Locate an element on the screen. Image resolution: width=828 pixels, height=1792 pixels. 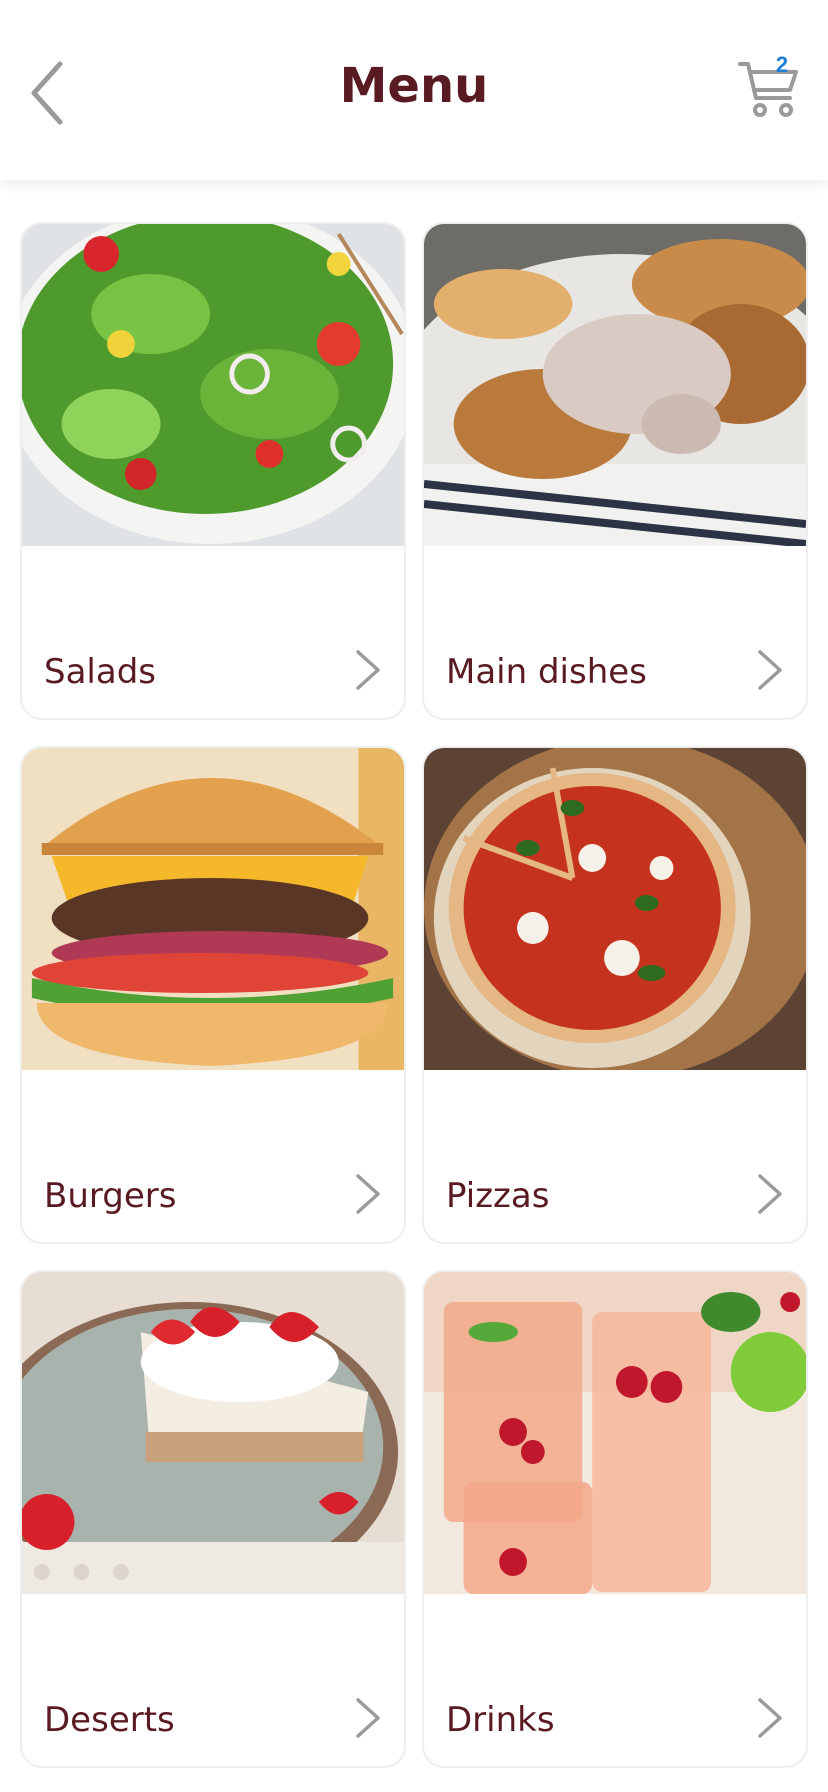
drinks-photo is located at coordinates (615, 1433).